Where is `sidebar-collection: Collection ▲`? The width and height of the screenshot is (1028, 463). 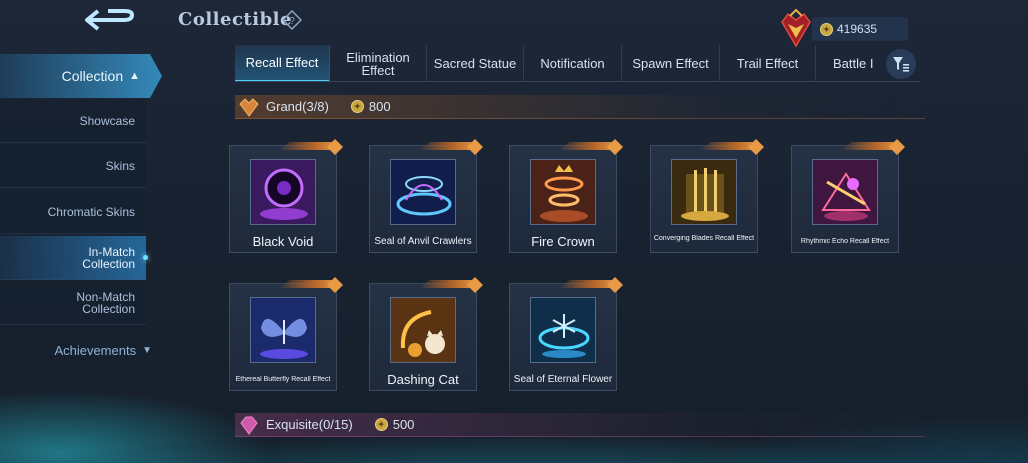
sidebar-collection: Collection ▲ is located at coordinates (81, 76).